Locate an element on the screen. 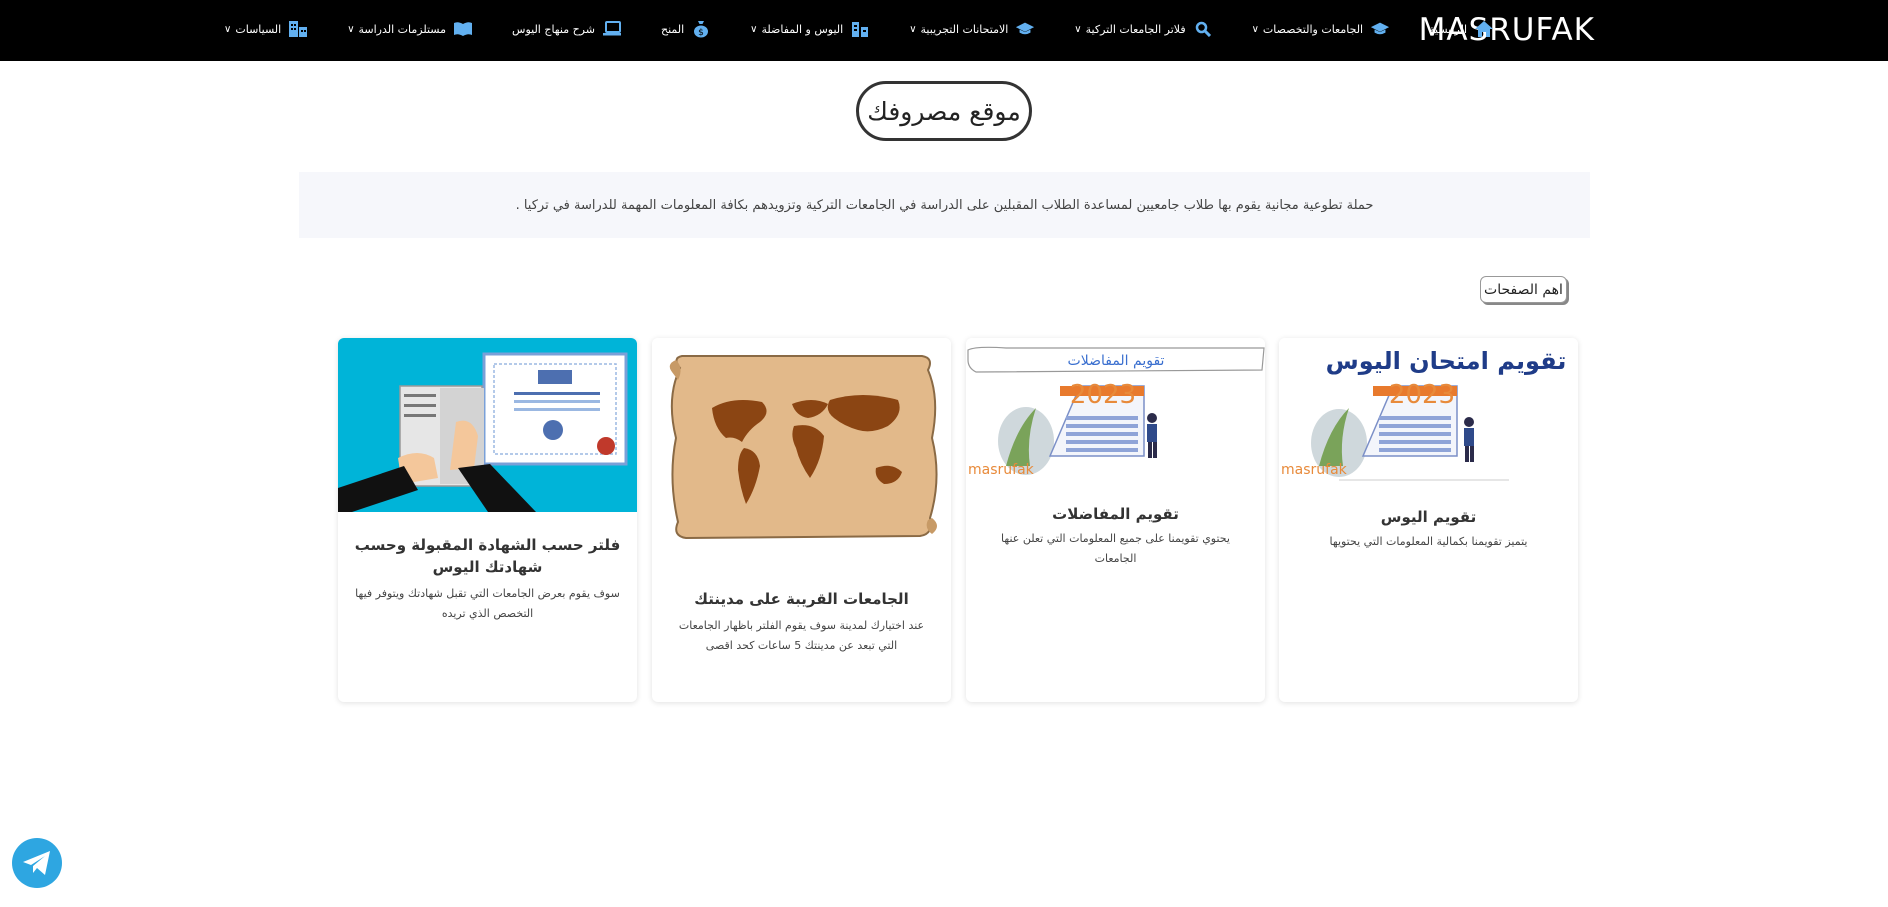 The image size is (1888, 907). certificate-image is located at coordinates (487, 425).